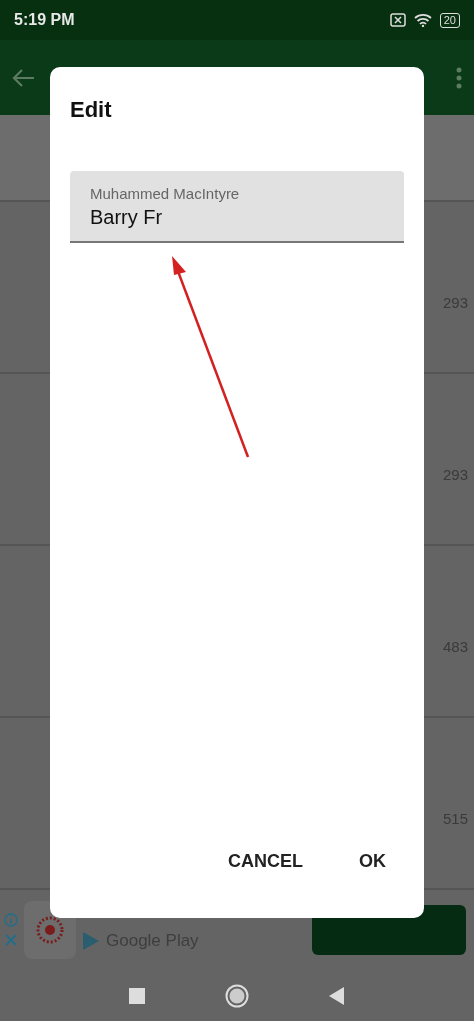 This screenshot has height=1021, width=474. What do you see at coordinates (237, 207) in the screenshot?
I see `name-text-field: Muhammed MacIntyre Barry Fr` at bounding box center [237, 207].